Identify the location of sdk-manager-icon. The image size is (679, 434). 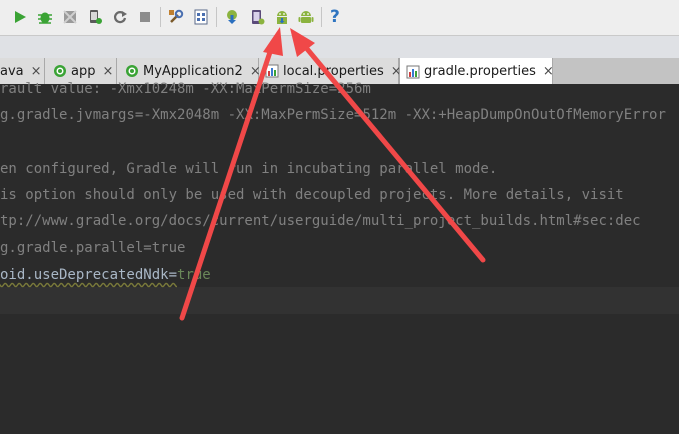
(201, 17).